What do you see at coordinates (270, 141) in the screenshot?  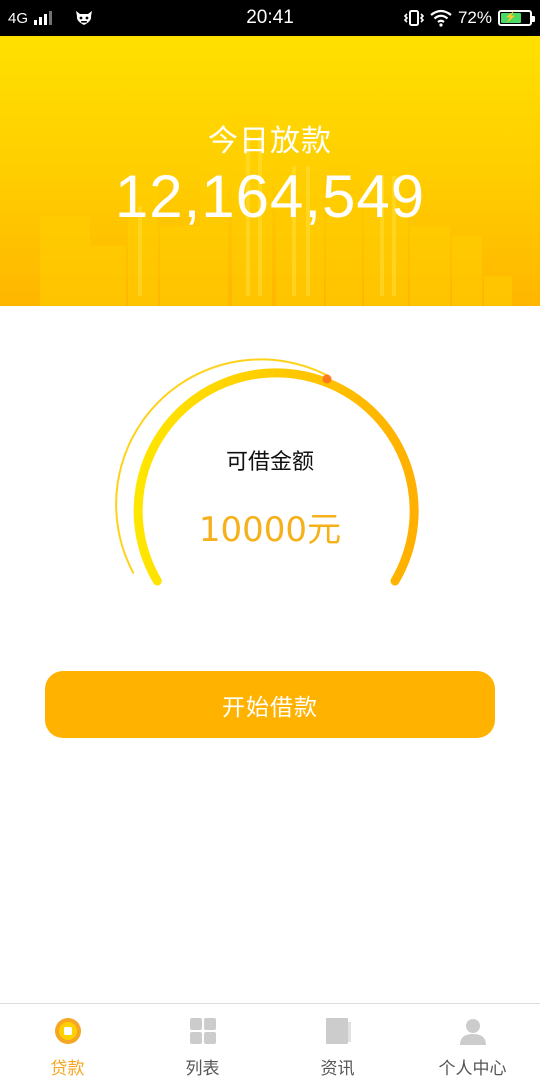 I see `banner-title: 今日放款` at bounding box center [270, 141].